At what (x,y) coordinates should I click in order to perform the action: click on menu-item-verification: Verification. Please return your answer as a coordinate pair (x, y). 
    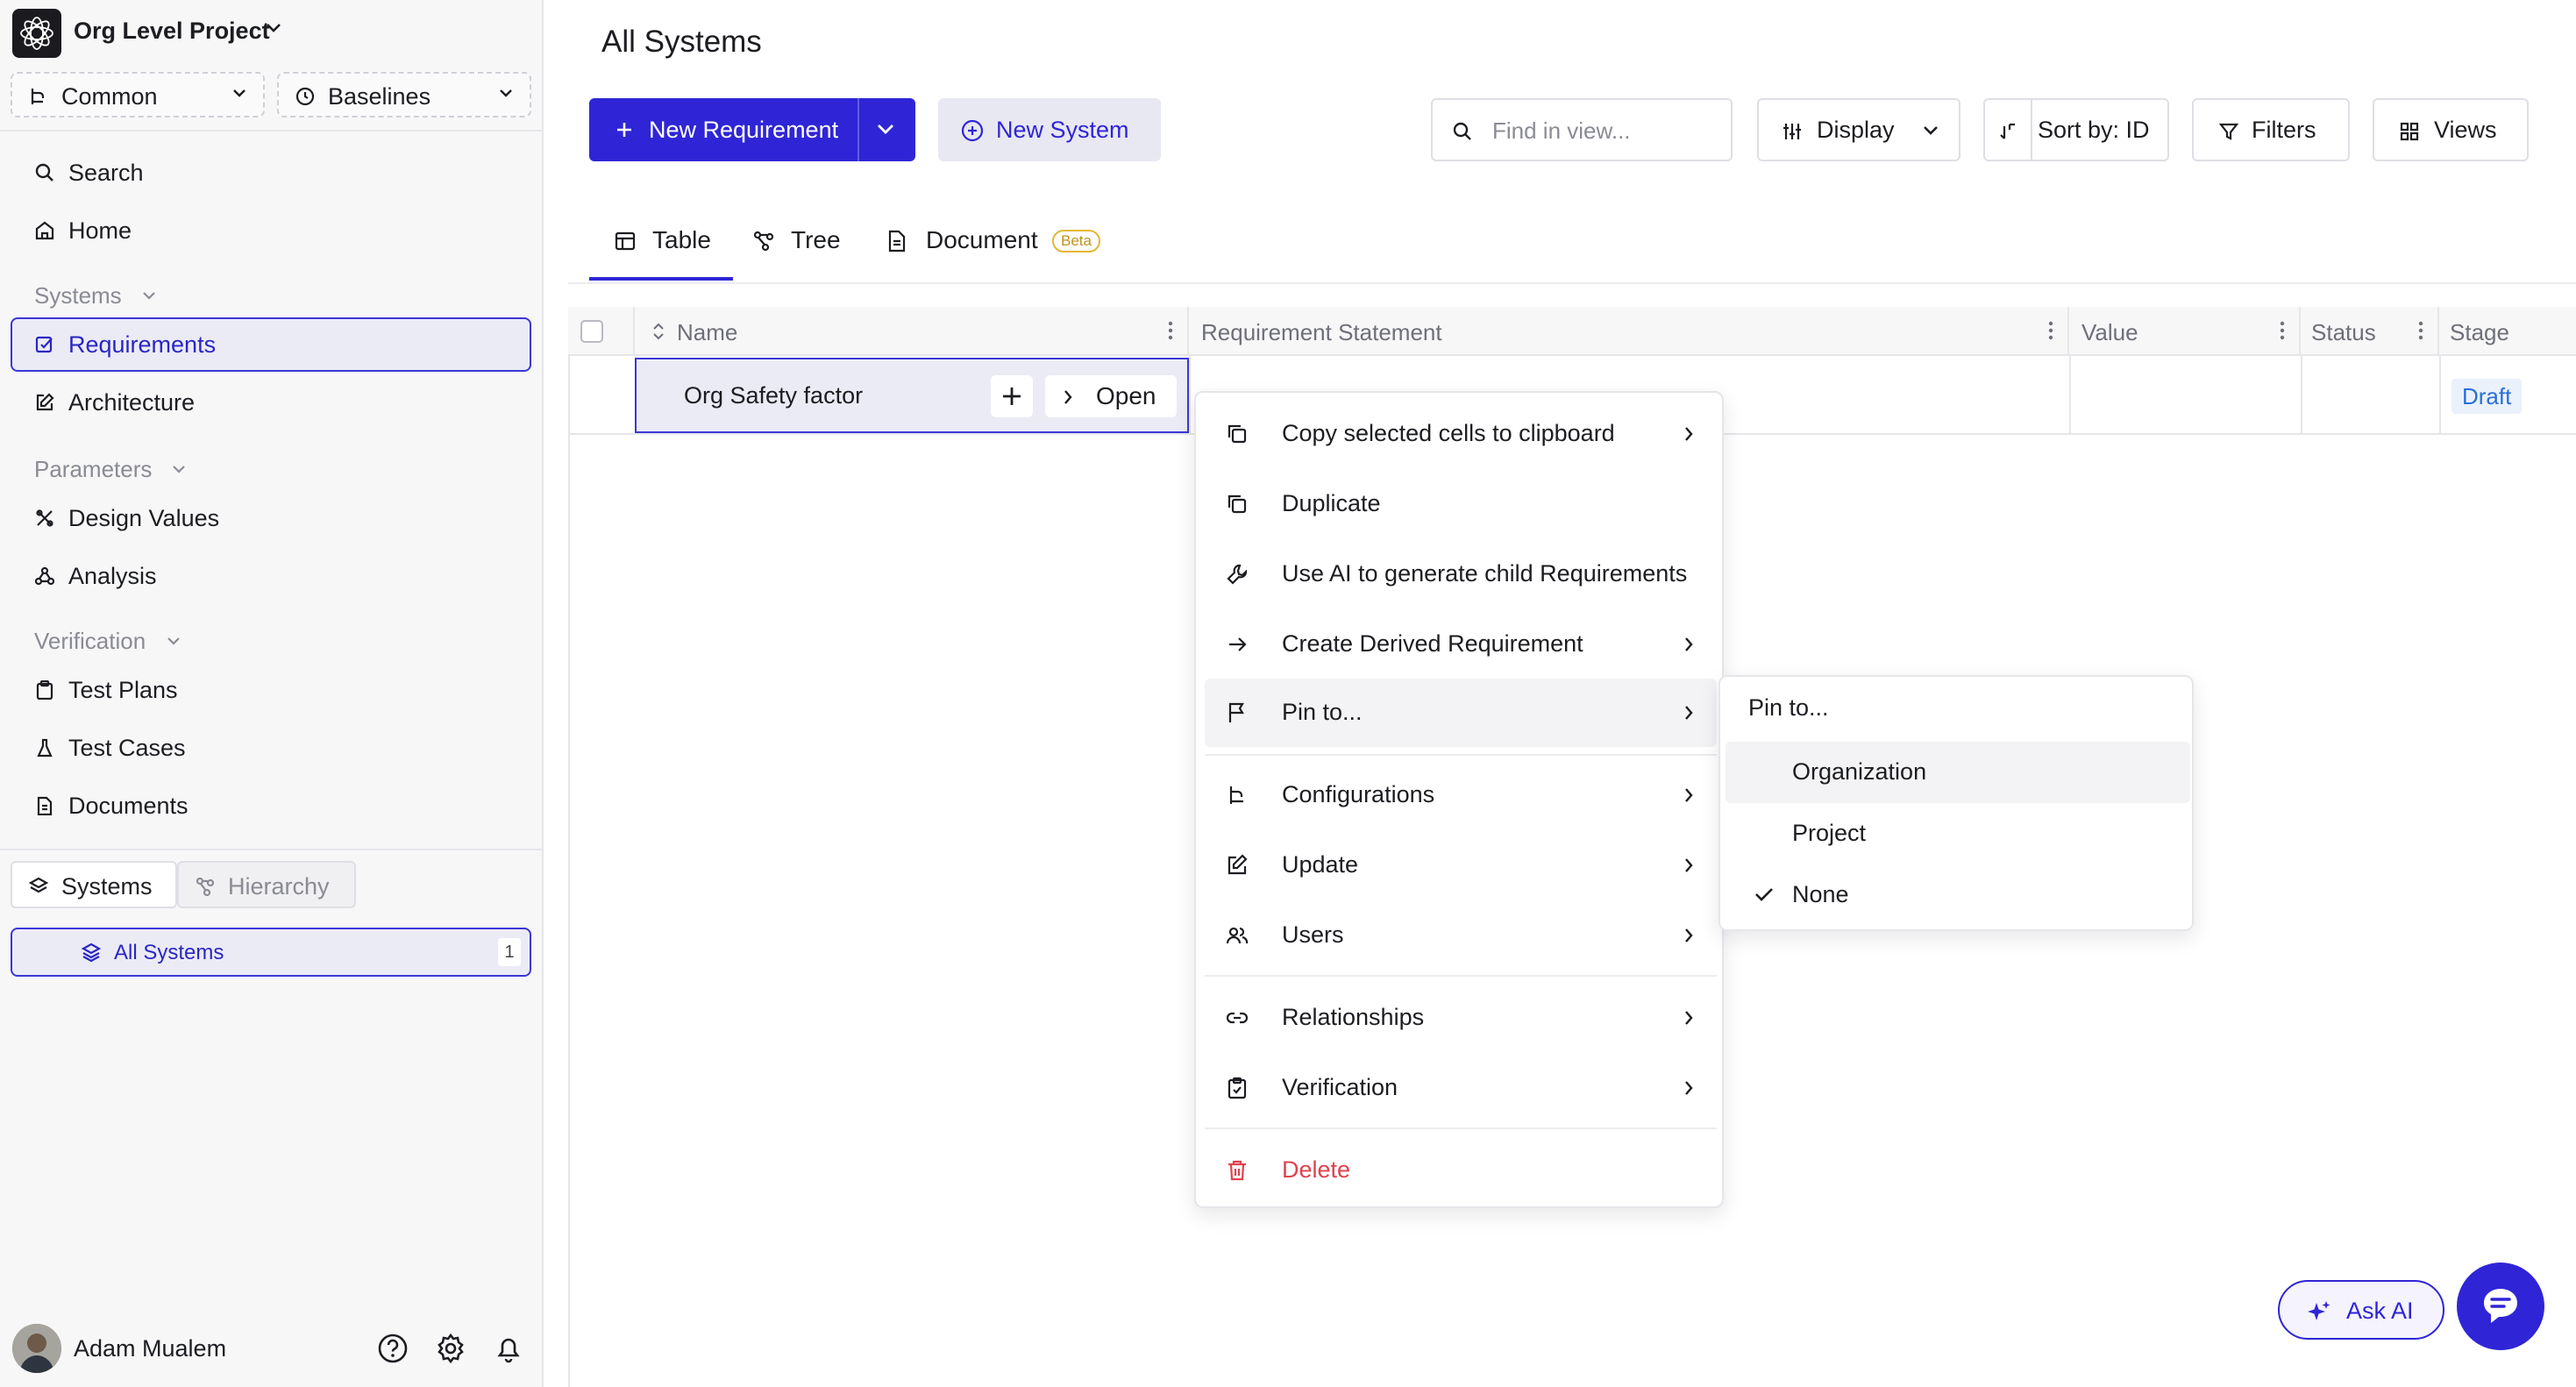
    Looking at the image, I should click on (1461, 1088).